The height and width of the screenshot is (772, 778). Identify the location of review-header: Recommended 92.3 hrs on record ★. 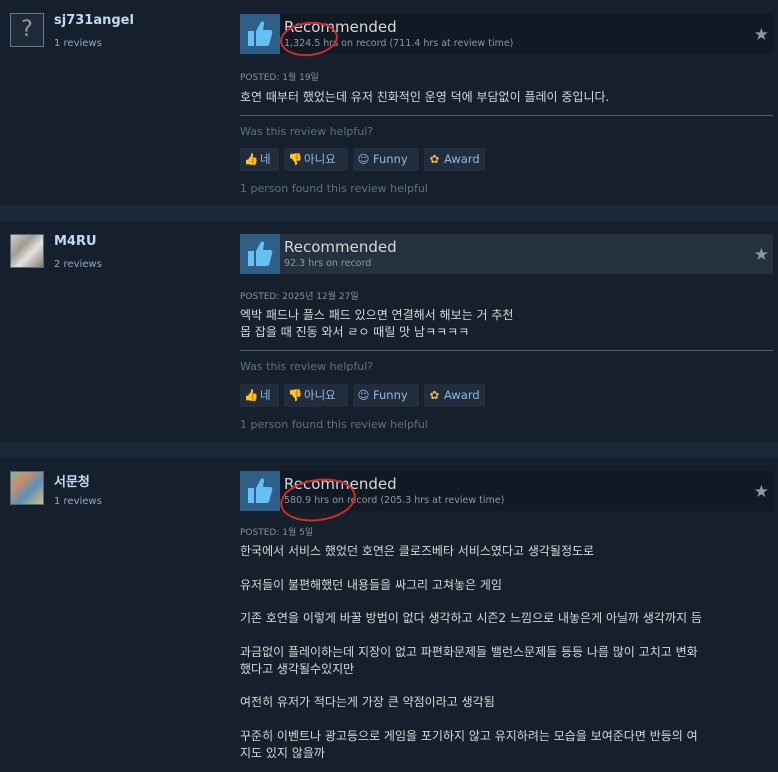
(506, 254).